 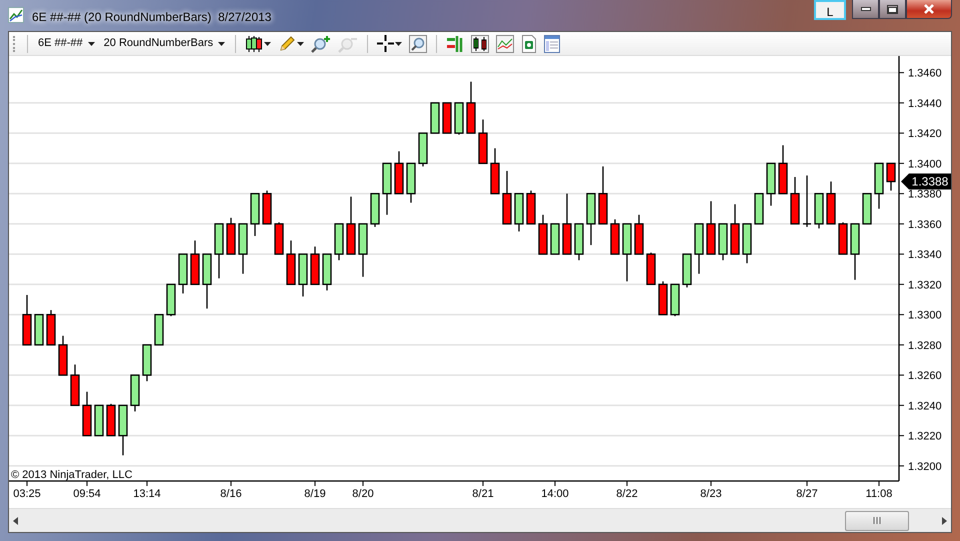 What do you see at coordinates (925, 376) in the screenshot?
I see `price-axis-label: 1.3260` at bounding box center [925, 376].